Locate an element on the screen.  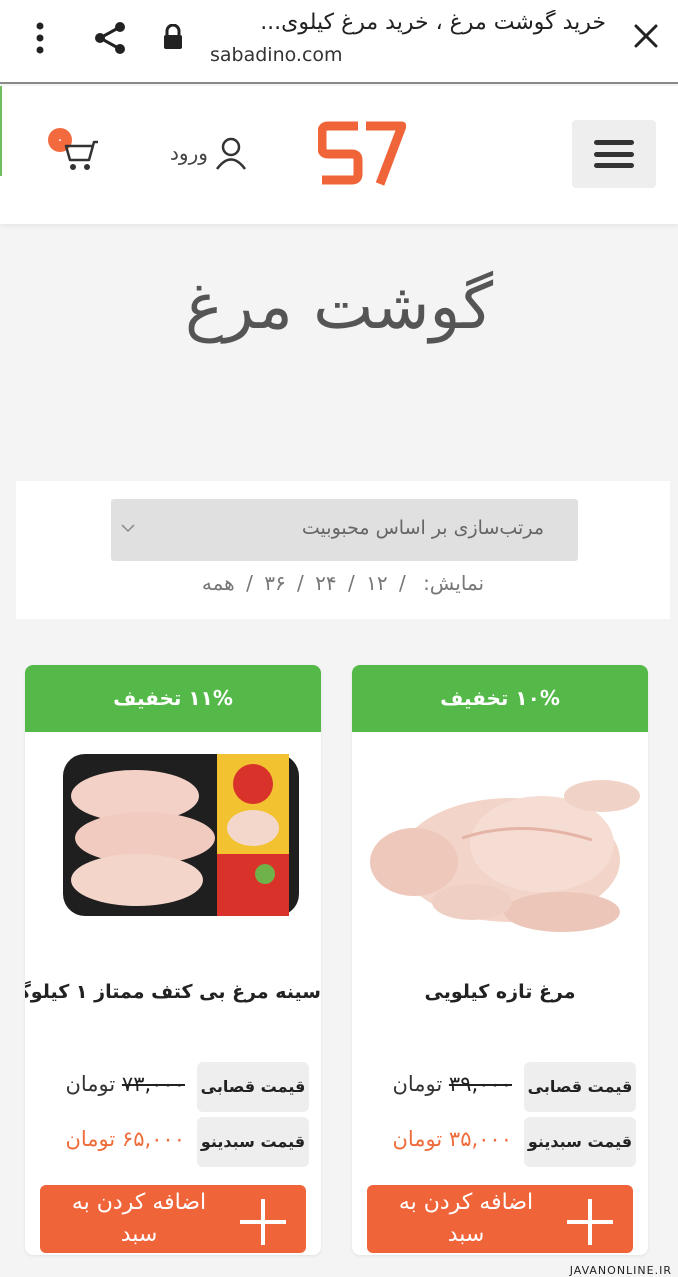
discount-badge: ۱۱% تخفیف is located at coordinates (173, 698).